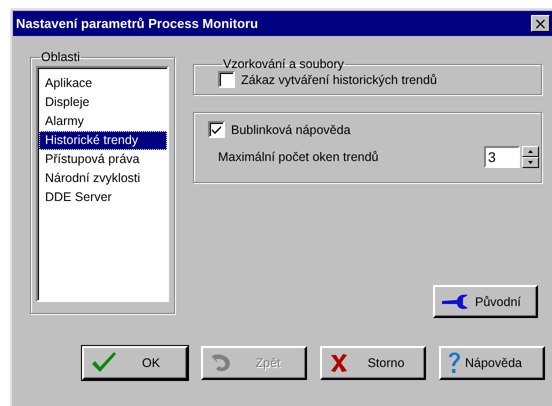  I want to click on list-item: Alarmy, so click(103, 121).